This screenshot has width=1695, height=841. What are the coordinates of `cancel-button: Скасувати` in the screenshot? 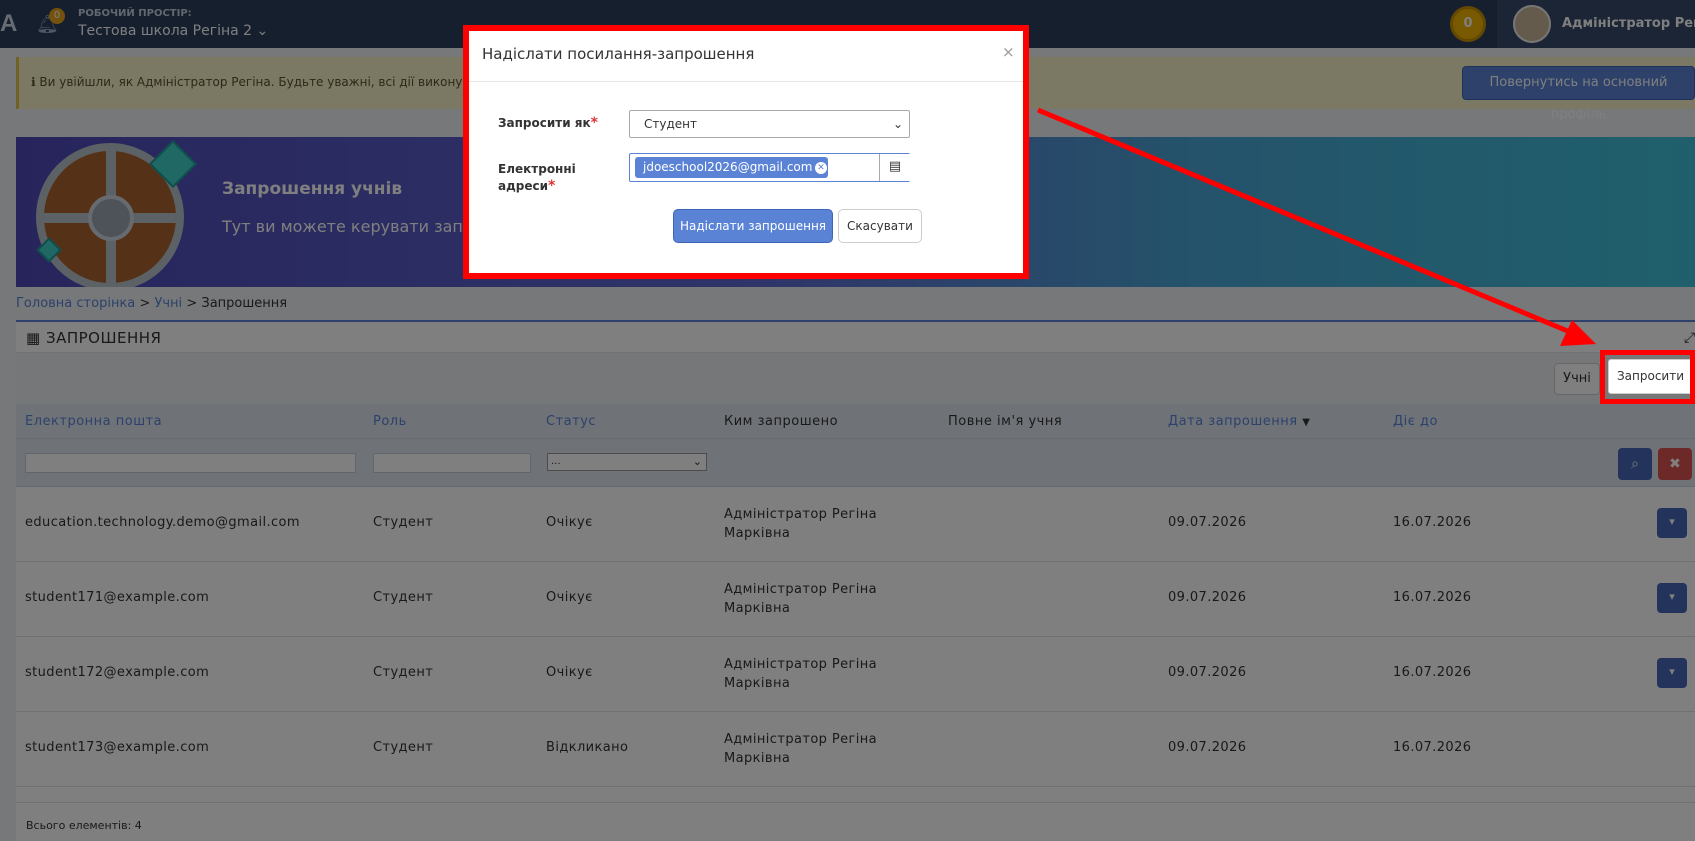 It's located at (880, 226).